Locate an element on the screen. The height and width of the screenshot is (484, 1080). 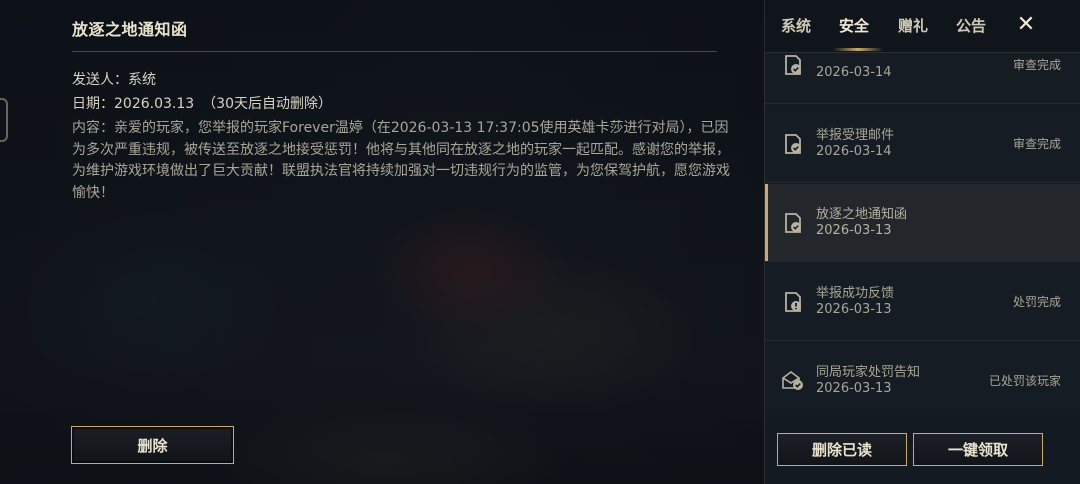
mail-title: 放逐之地通知函 is located at coordinates (130, 29).